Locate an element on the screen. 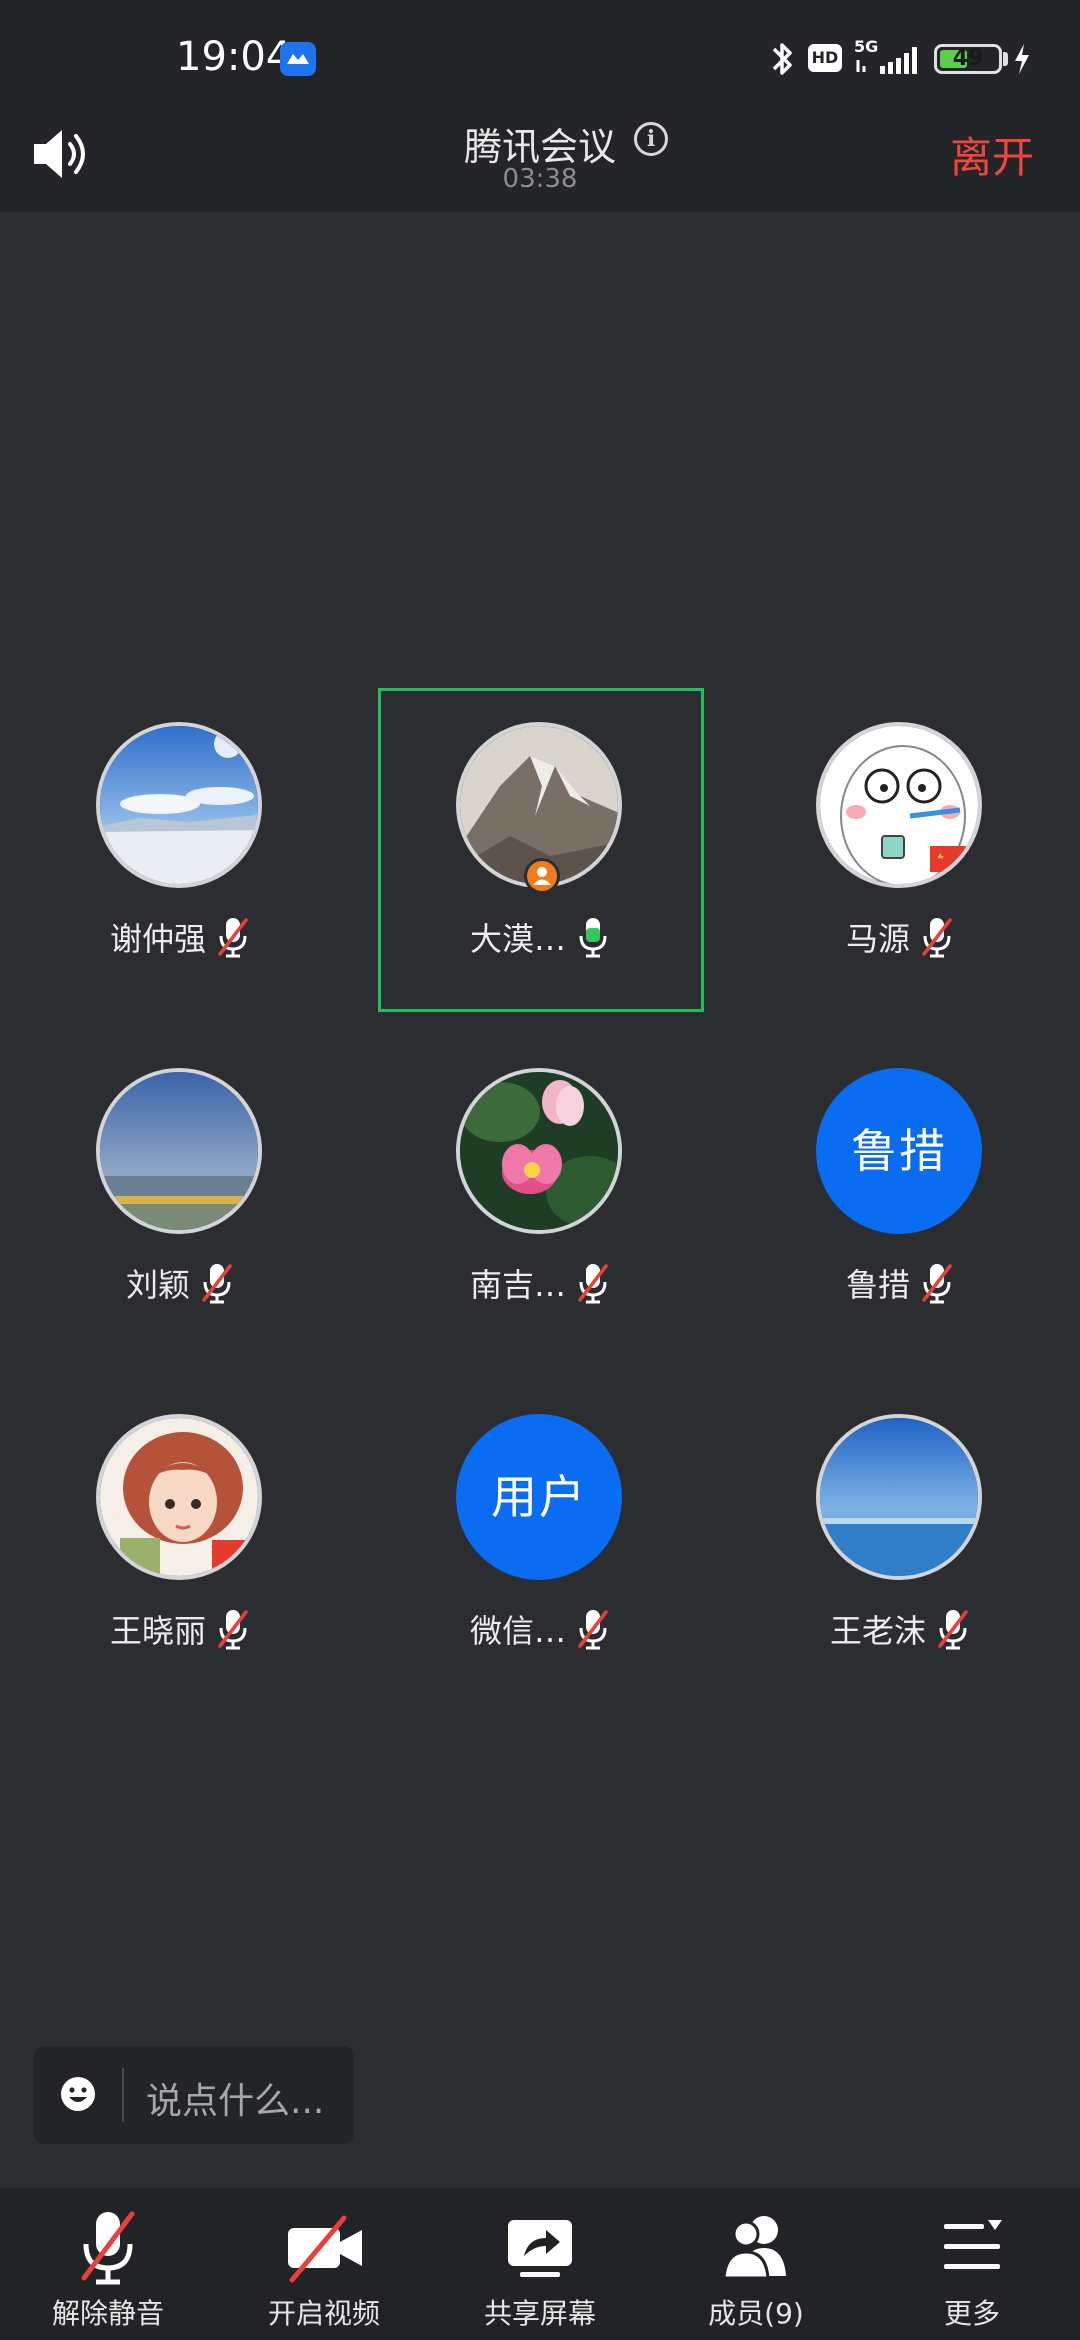 Image resolution: width=1080 pixels, height=2340 pixels. participant-initials-avatar: 鲁措 is located at coordinates (899, 1151).